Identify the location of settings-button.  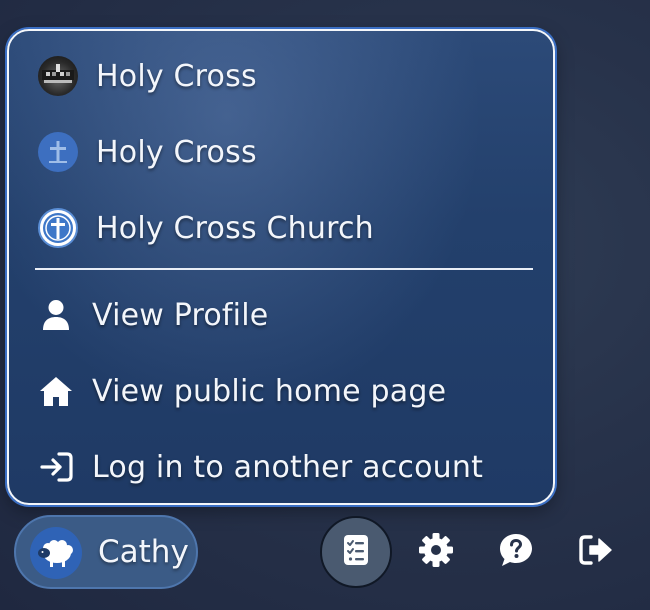
(436, 552).